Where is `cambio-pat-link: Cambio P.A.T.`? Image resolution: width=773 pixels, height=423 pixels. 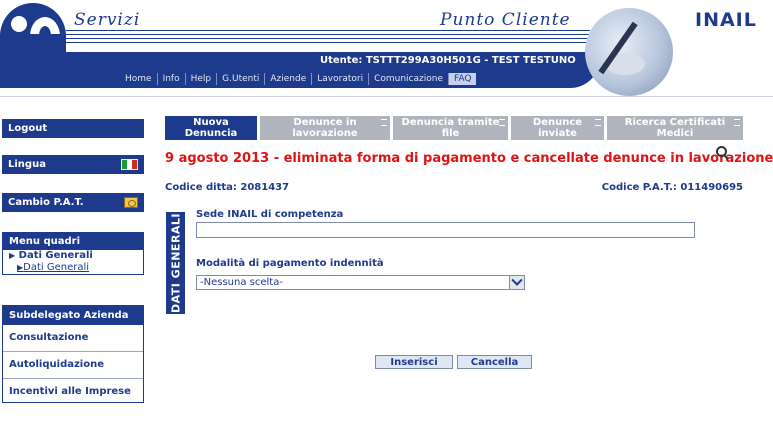 cambio-pat-link: Cambio P.A.T. is located at coordinates (73, 202).